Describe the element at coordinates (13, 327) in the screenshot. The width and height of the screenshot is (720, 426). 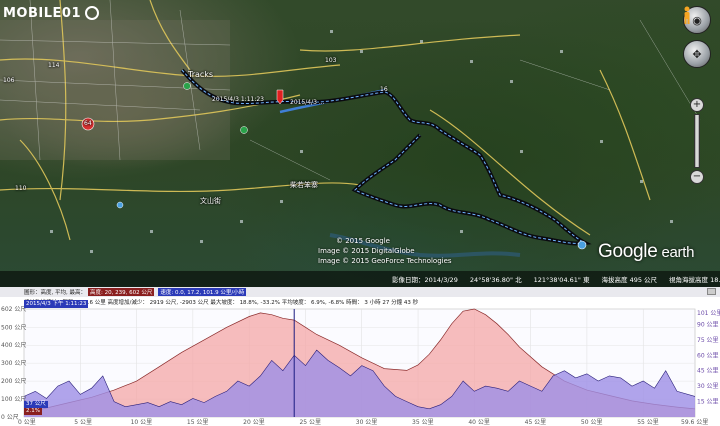
I see `y-tick-label: 500 公尺` at that location.